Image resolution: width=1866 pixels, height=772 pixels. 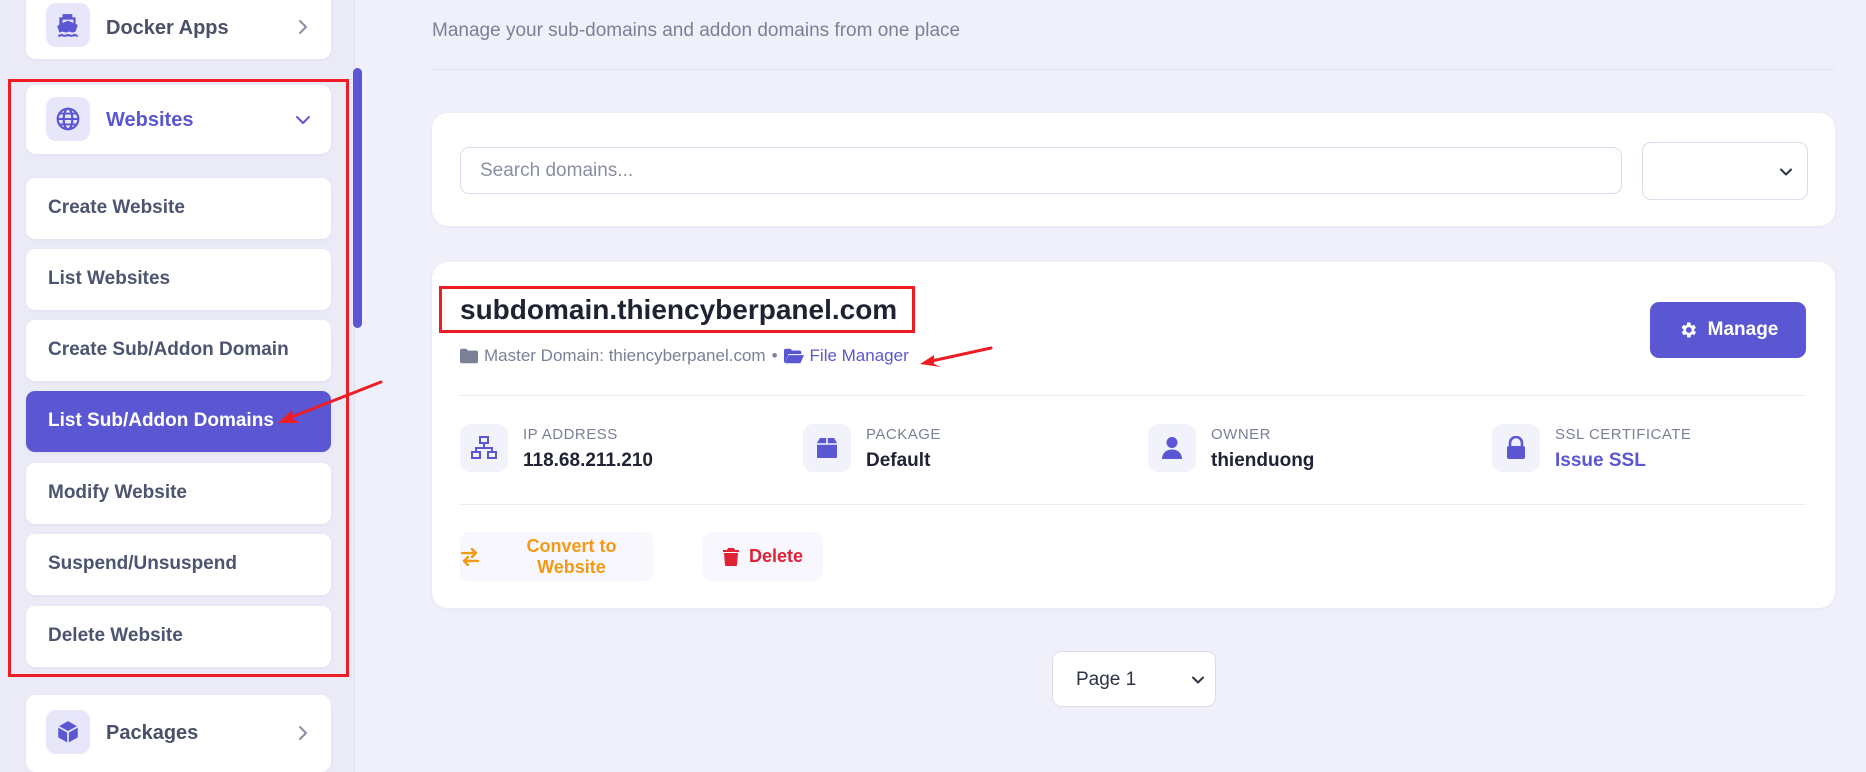 I want to click on search-card, so click(x=1133, y=169).